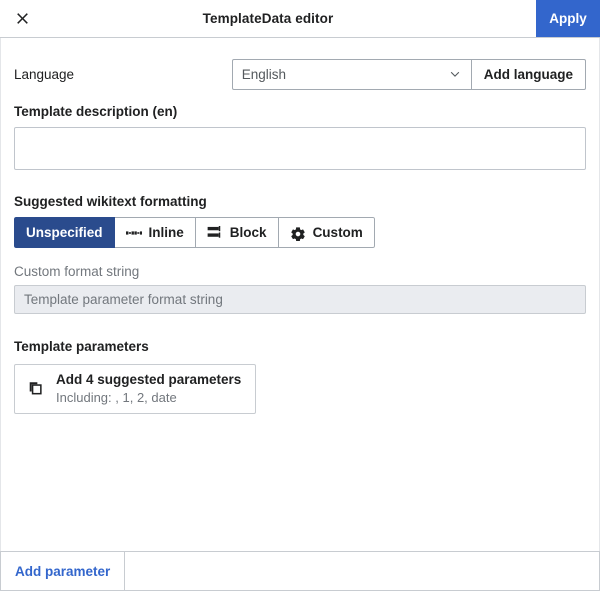  What do you see at coordinates (528, 74) in the screenshot?
I see `add-language-button: Add language` at bounding box center [528, 74].